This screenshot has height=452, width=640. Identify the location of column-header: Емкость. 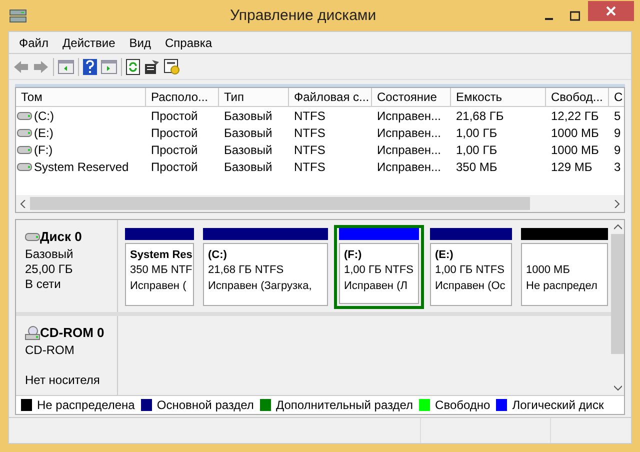
(498, 97).